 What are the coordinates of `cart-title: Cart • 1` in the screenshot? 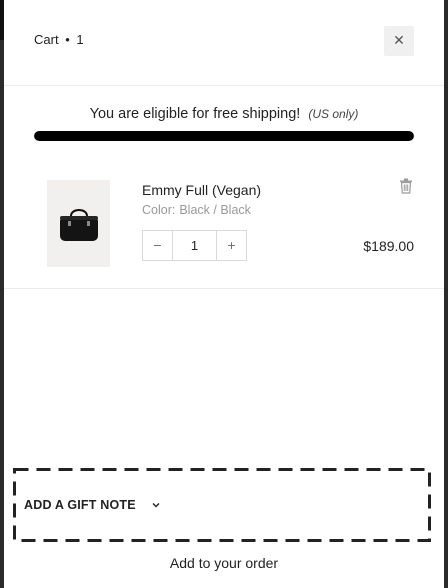 It's located at (59, 39).